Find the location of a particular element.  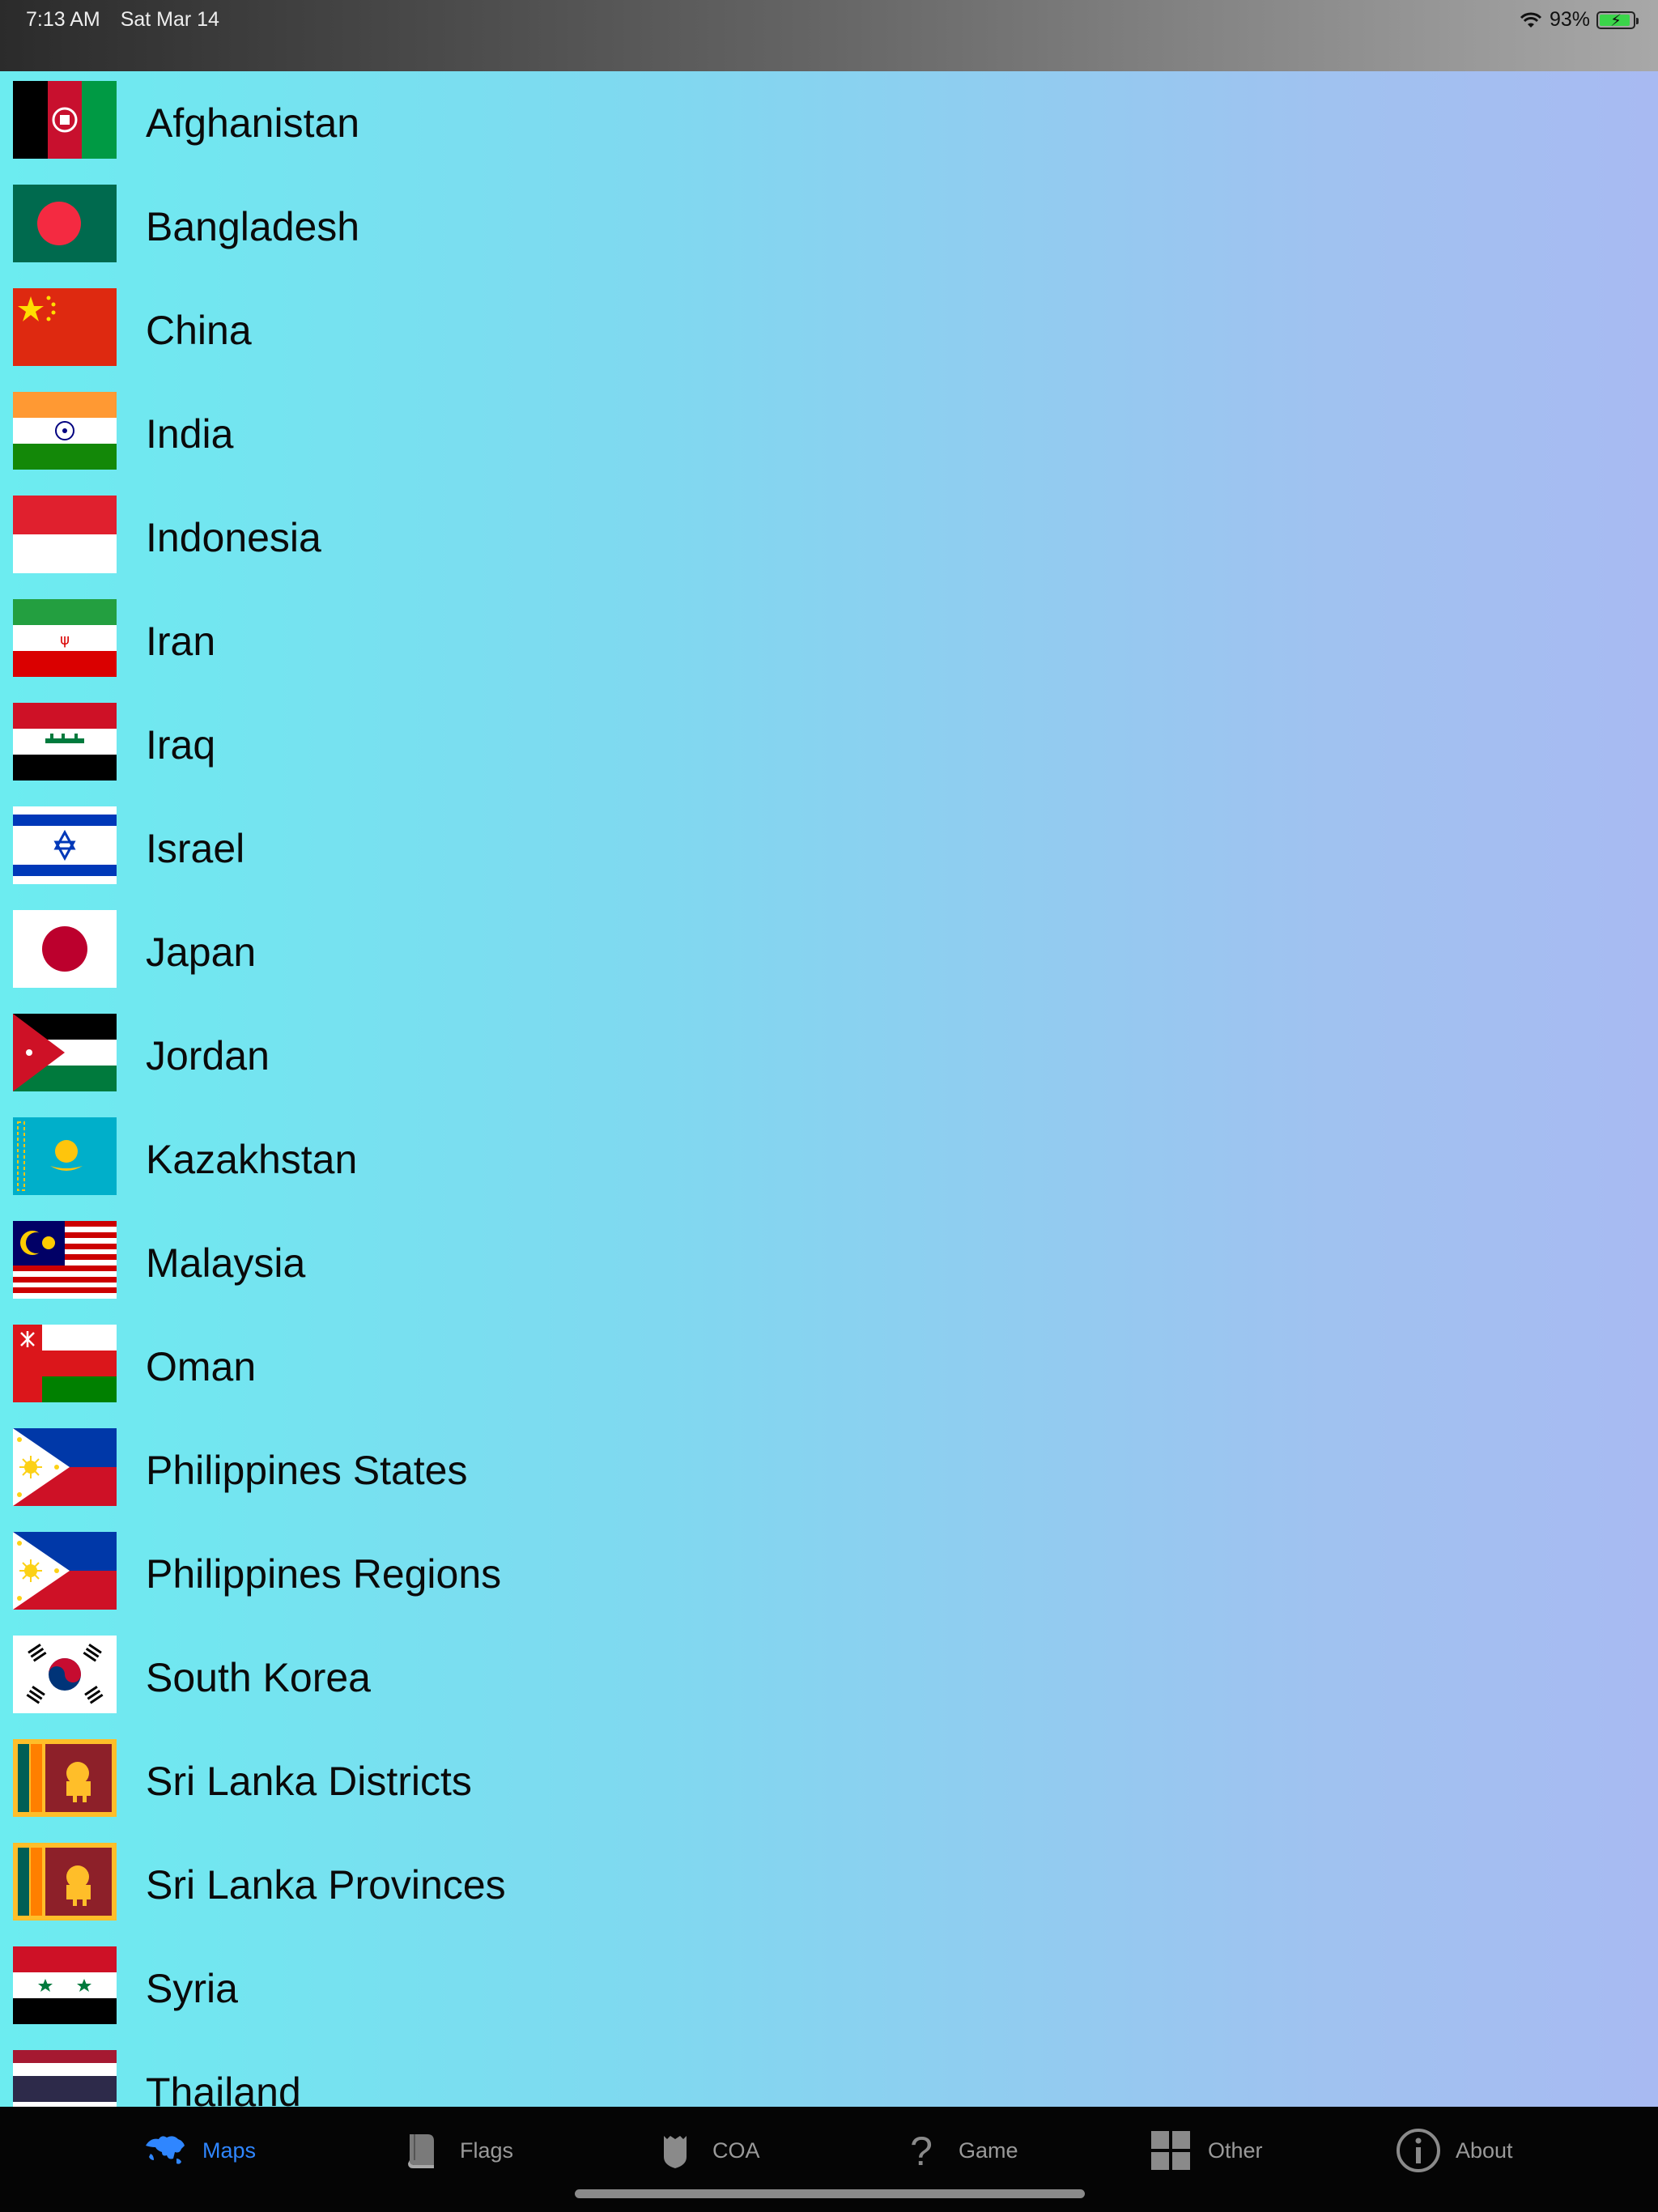

jordan-flag-icon is located at coordinates (65, 1053).